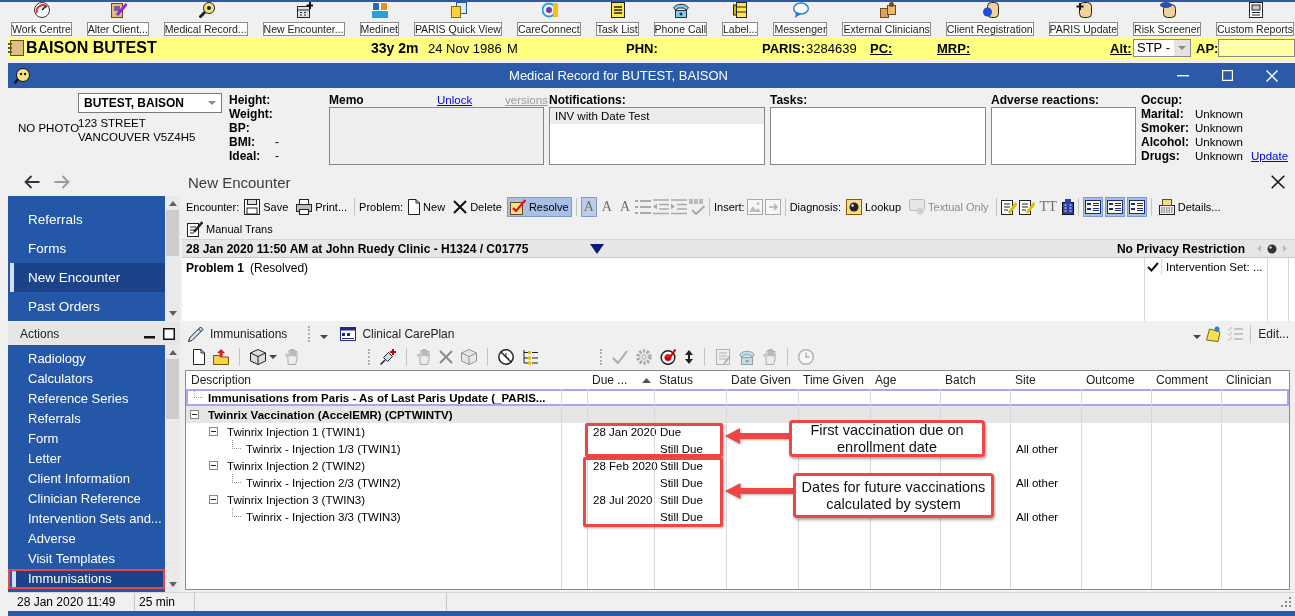  I want to click on memo-field, so click(436, 136).